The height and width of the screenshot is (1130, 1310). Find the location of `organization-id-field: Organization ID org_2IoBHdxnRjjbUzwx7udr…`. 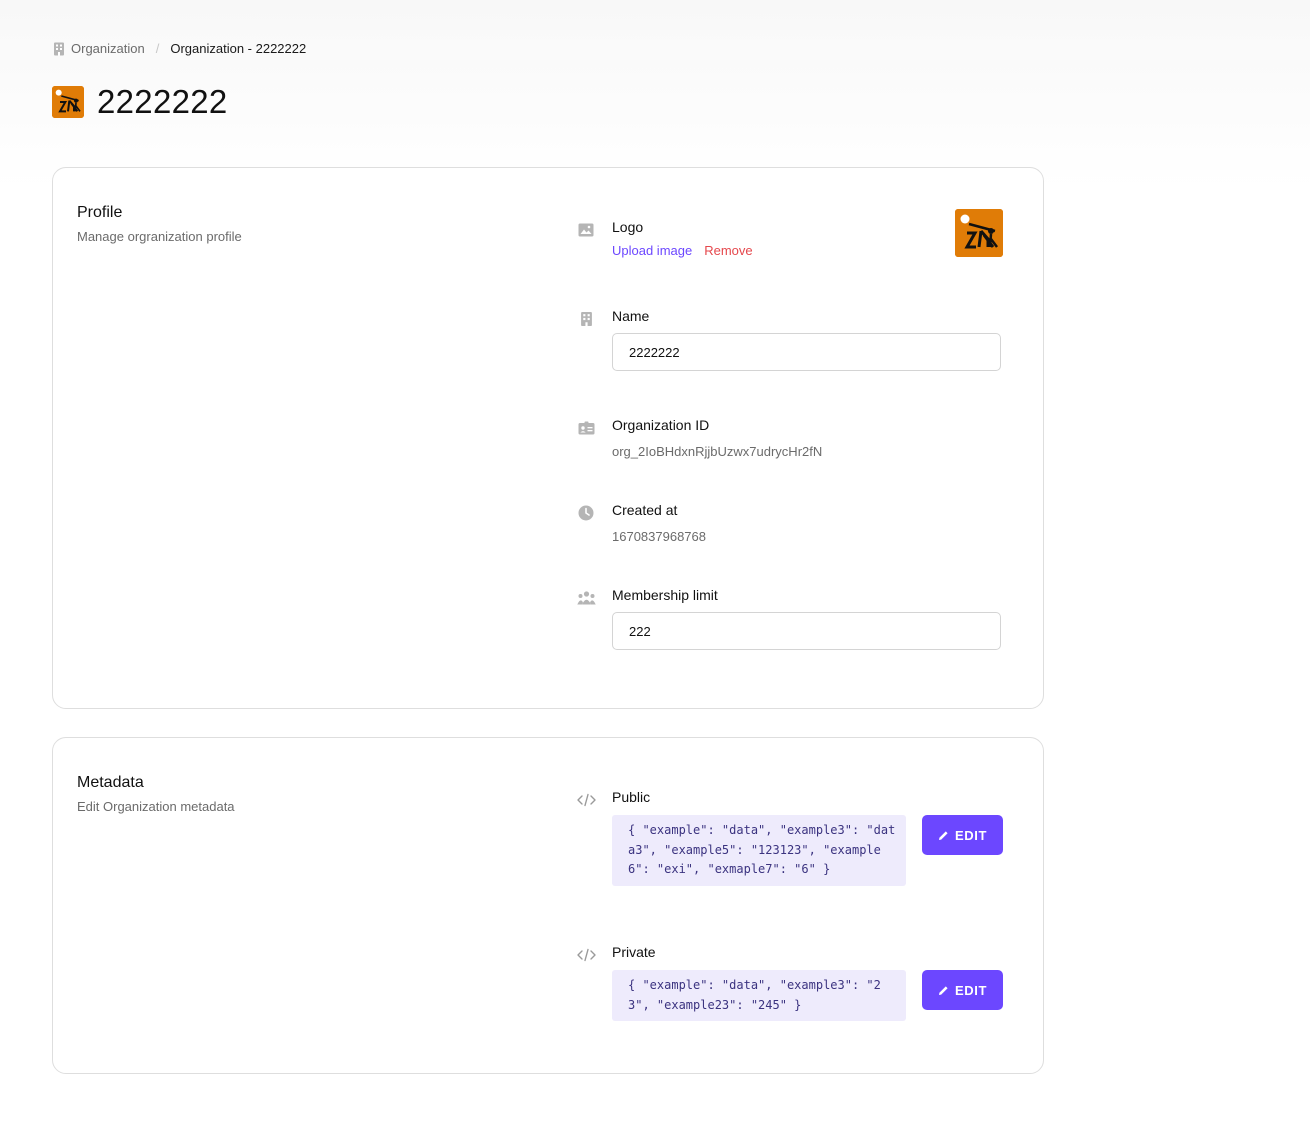

organization-id-field: Organization ID org_2IoBHdxnRjjbUzwx7udr… is located at coordinates (790, 438).